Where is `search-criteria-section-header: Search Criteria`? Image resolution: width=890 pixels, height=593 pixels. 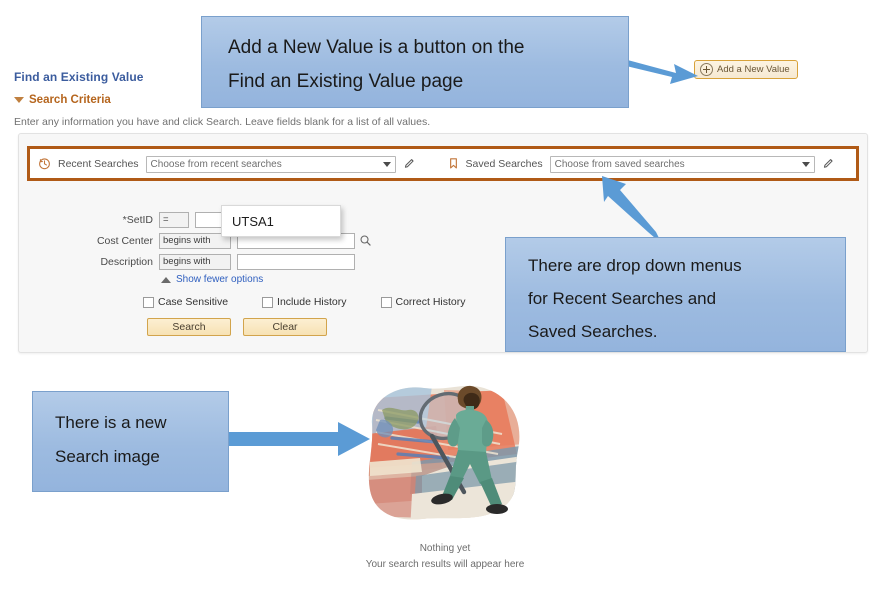
search-criteria-section-header: Search Criteria is located at coordinates (62, 100).